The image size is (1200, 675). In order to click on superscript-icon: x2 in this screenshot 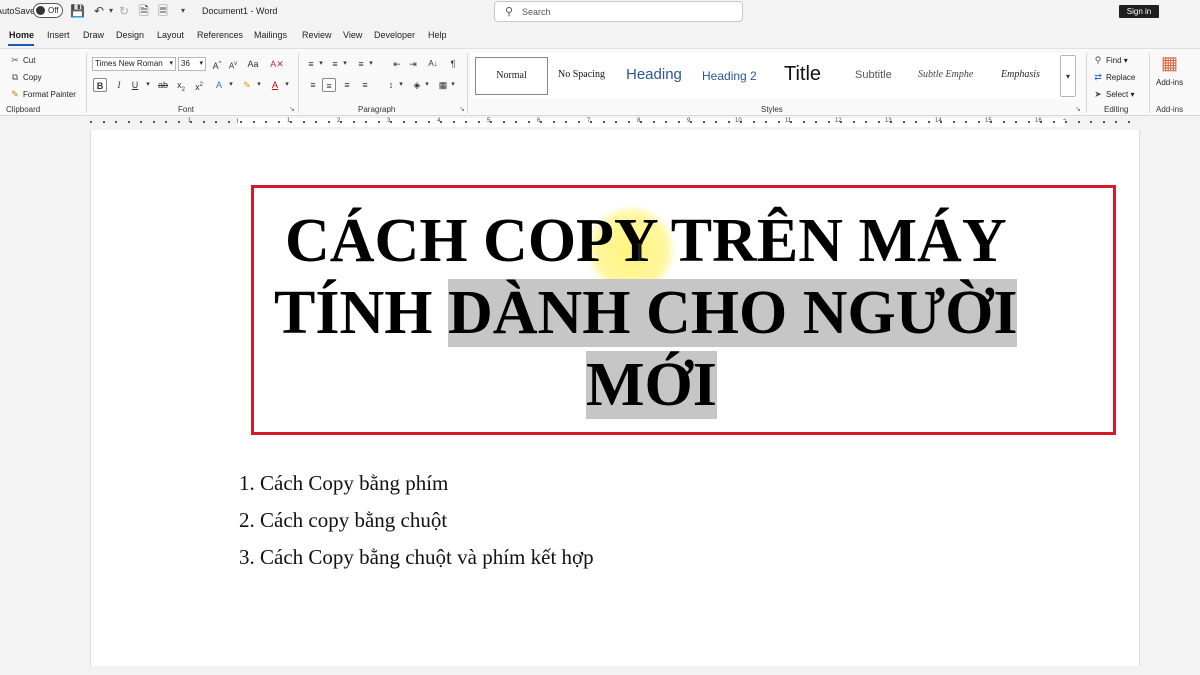, I will do `click(199, 85)`.